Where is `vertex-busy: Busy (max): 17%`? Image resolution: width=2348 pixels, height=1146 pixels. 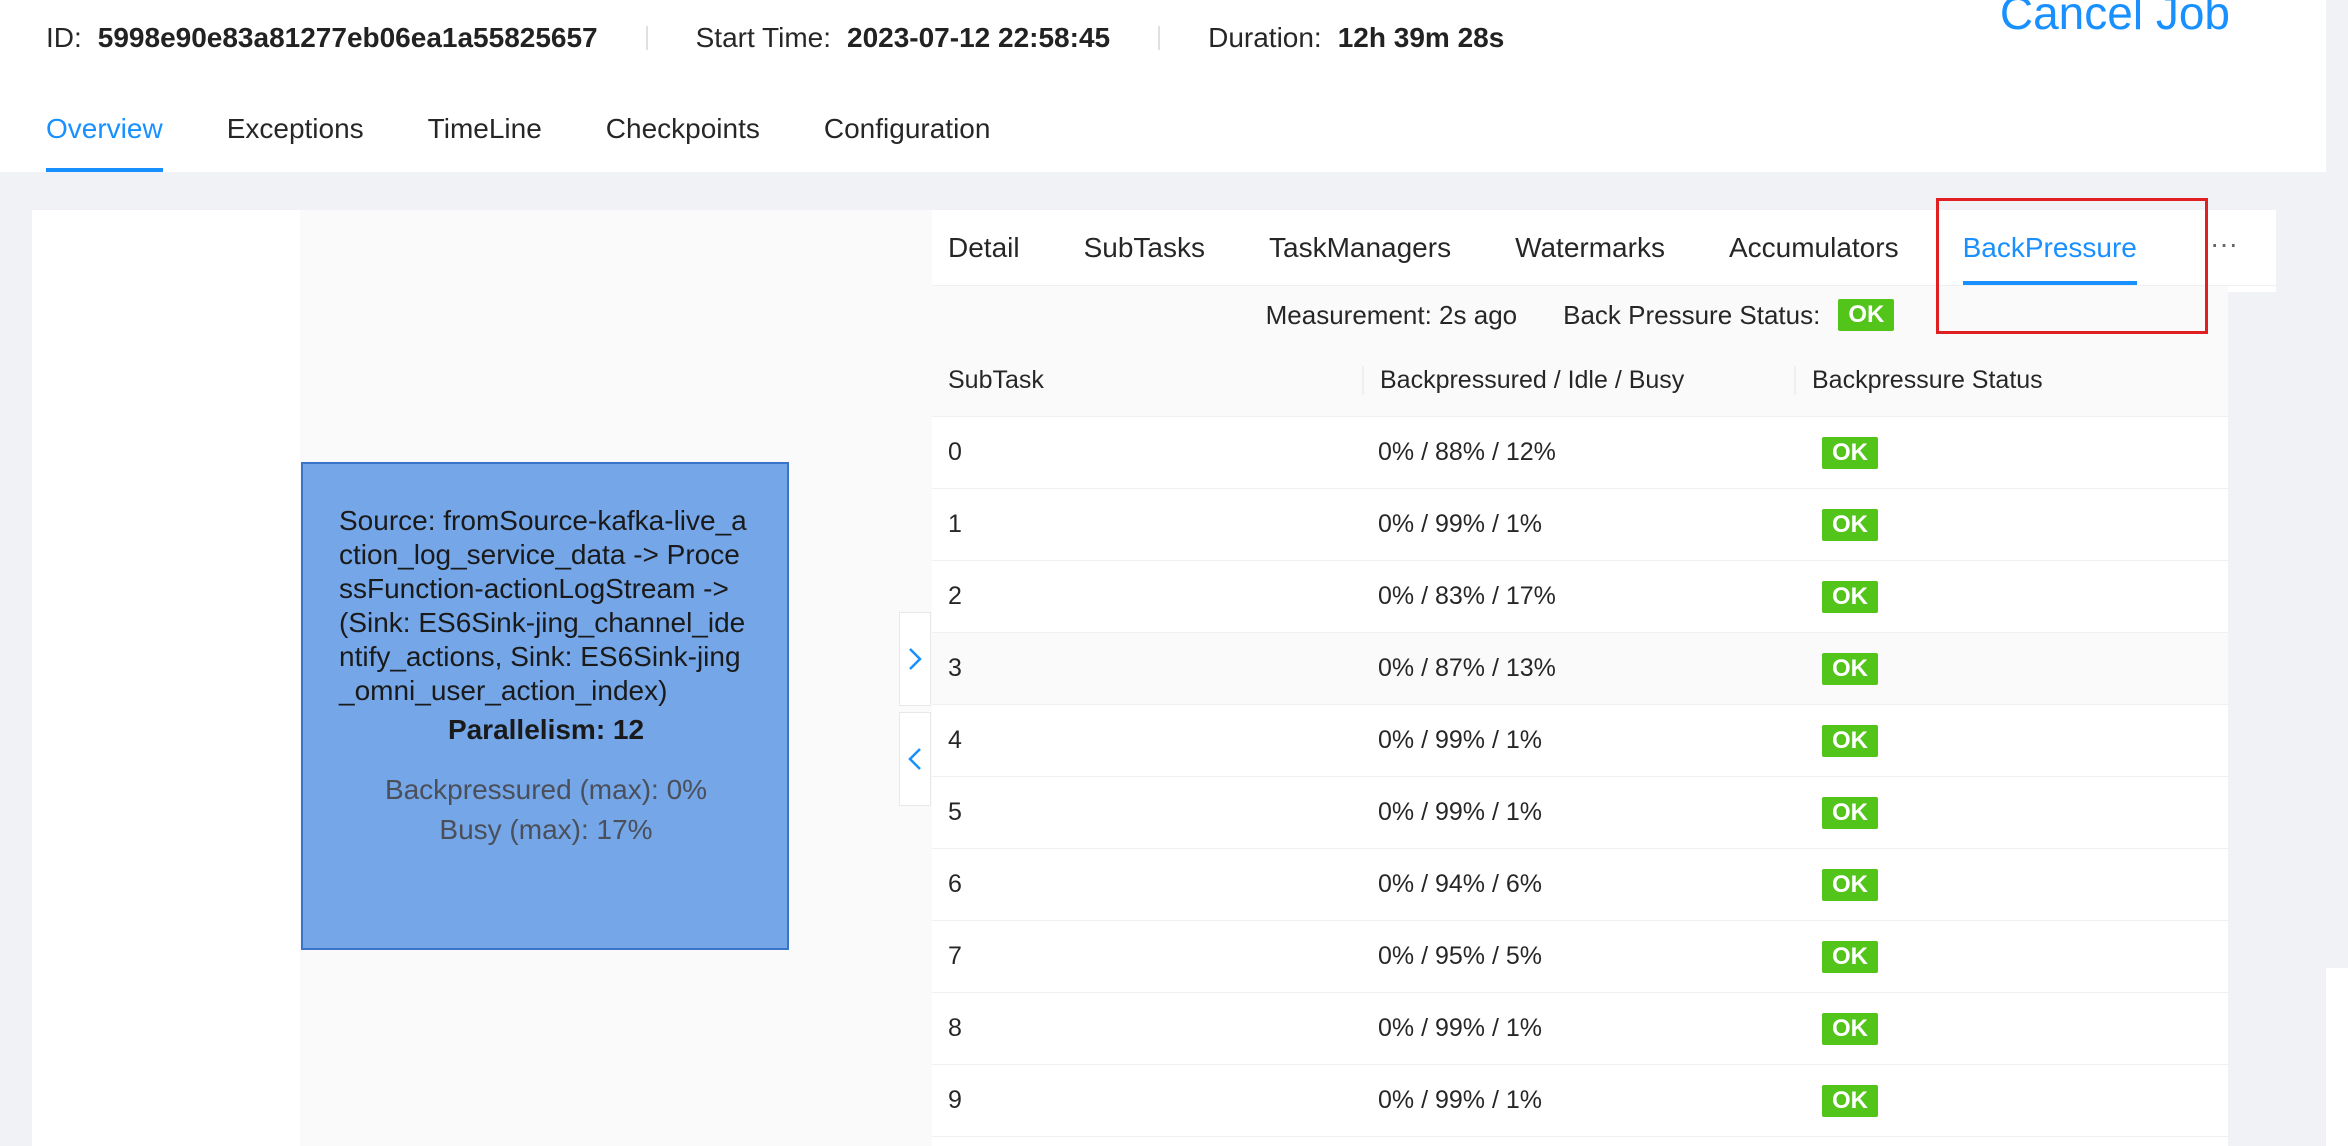
vertex-busy: Busy (max): 17% is located at coordinates (546, 829).